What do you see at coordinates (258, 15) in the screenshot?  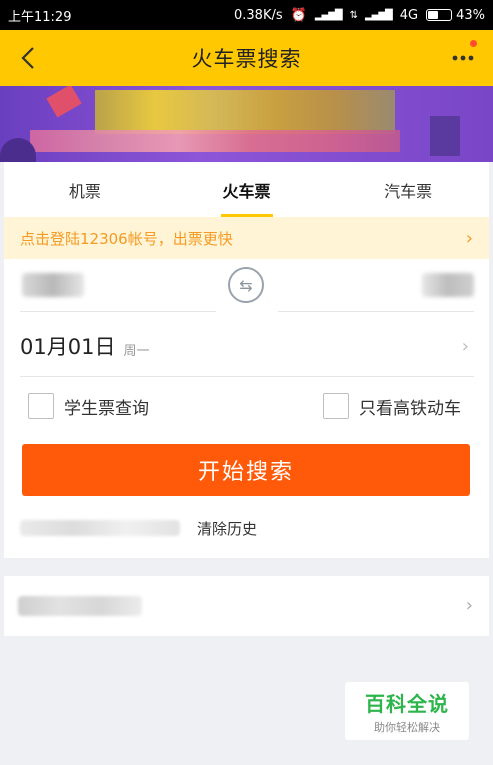 I see `network-speed: 0.38K/s` at bounding box center [258, 15].